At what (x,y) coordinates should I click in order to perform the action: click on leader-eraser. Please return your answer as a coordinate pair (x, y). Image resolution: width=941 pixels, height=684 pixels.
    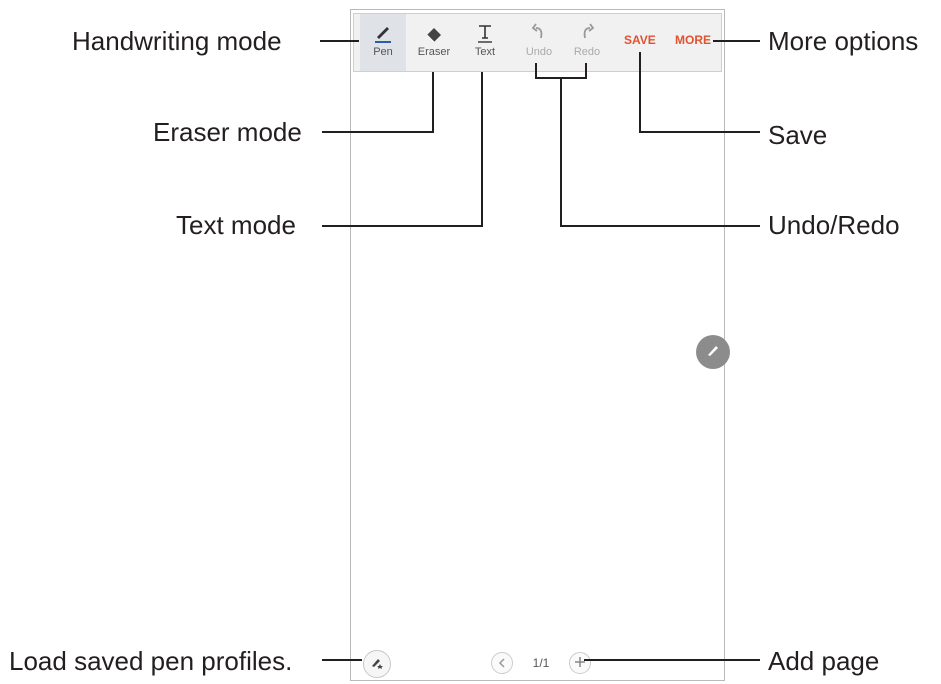
    Looking at the image, I should click on (378, 102).